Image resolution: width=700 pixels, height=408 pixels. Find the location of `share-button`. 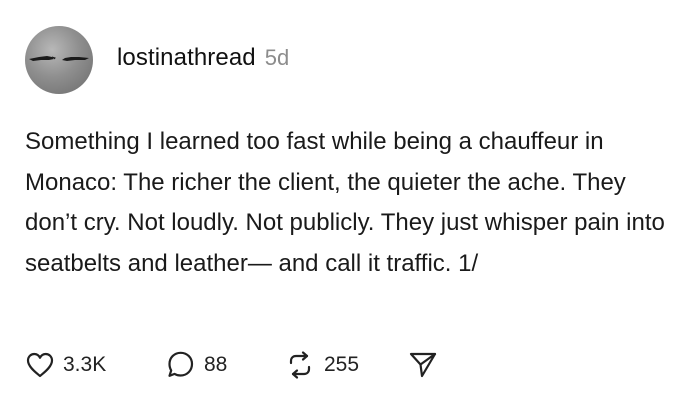

share-button is located at coordinates (423, 365).